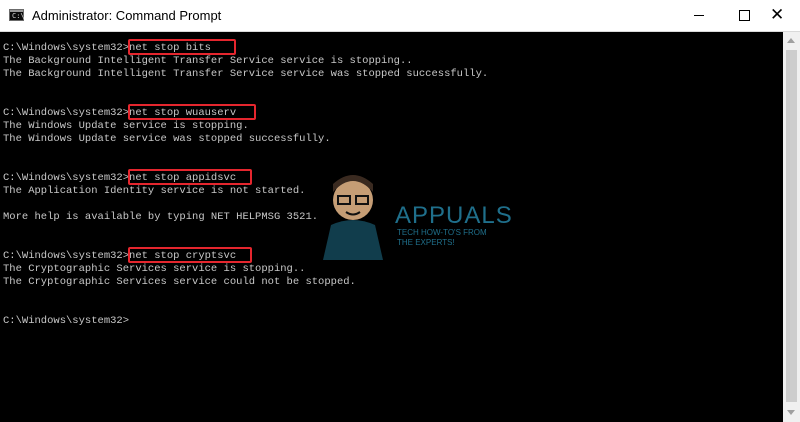 This screenshot has height=422, width=800. What do you see at coordinates (791, 40) in the screenshot?
I see `scroll-up-arrow-icon` at bounding box center [791, 40].